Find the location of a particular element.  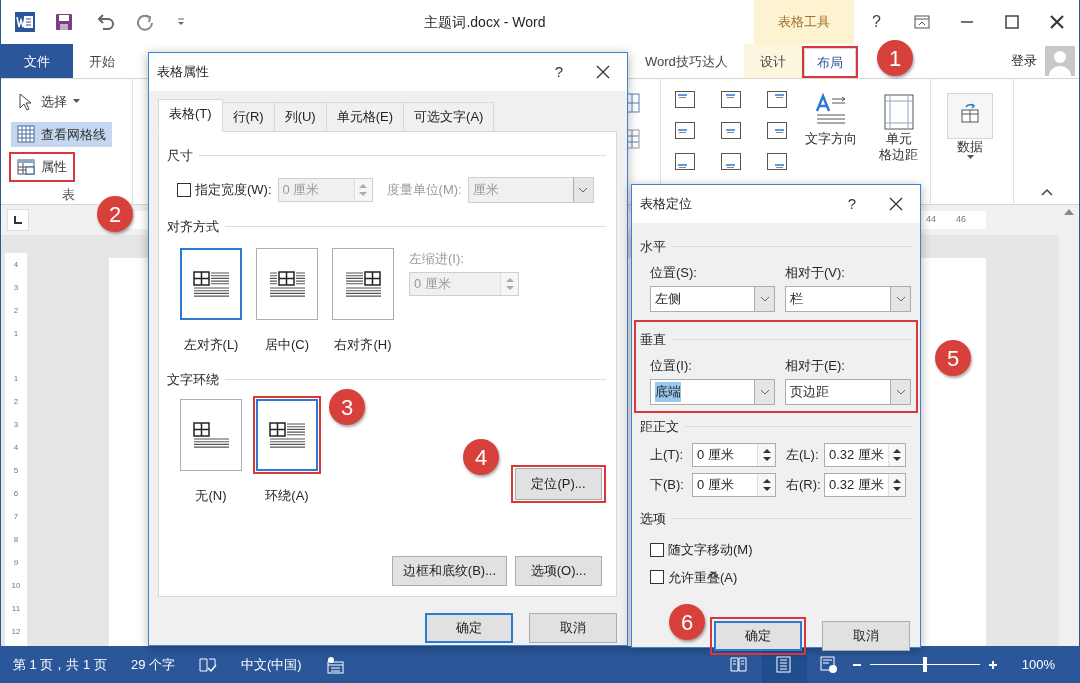

zoom-in-icon is located at coordinates (992, 664).